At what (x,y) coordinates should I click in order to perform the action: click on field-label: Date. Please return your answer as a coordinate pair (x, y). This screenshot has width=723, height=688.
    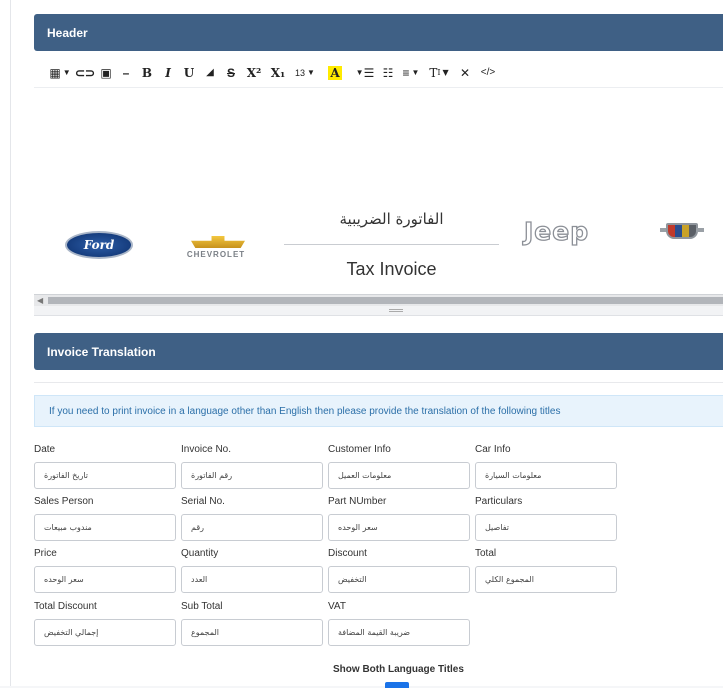
    Looking at the image, I should click on (45, 449).